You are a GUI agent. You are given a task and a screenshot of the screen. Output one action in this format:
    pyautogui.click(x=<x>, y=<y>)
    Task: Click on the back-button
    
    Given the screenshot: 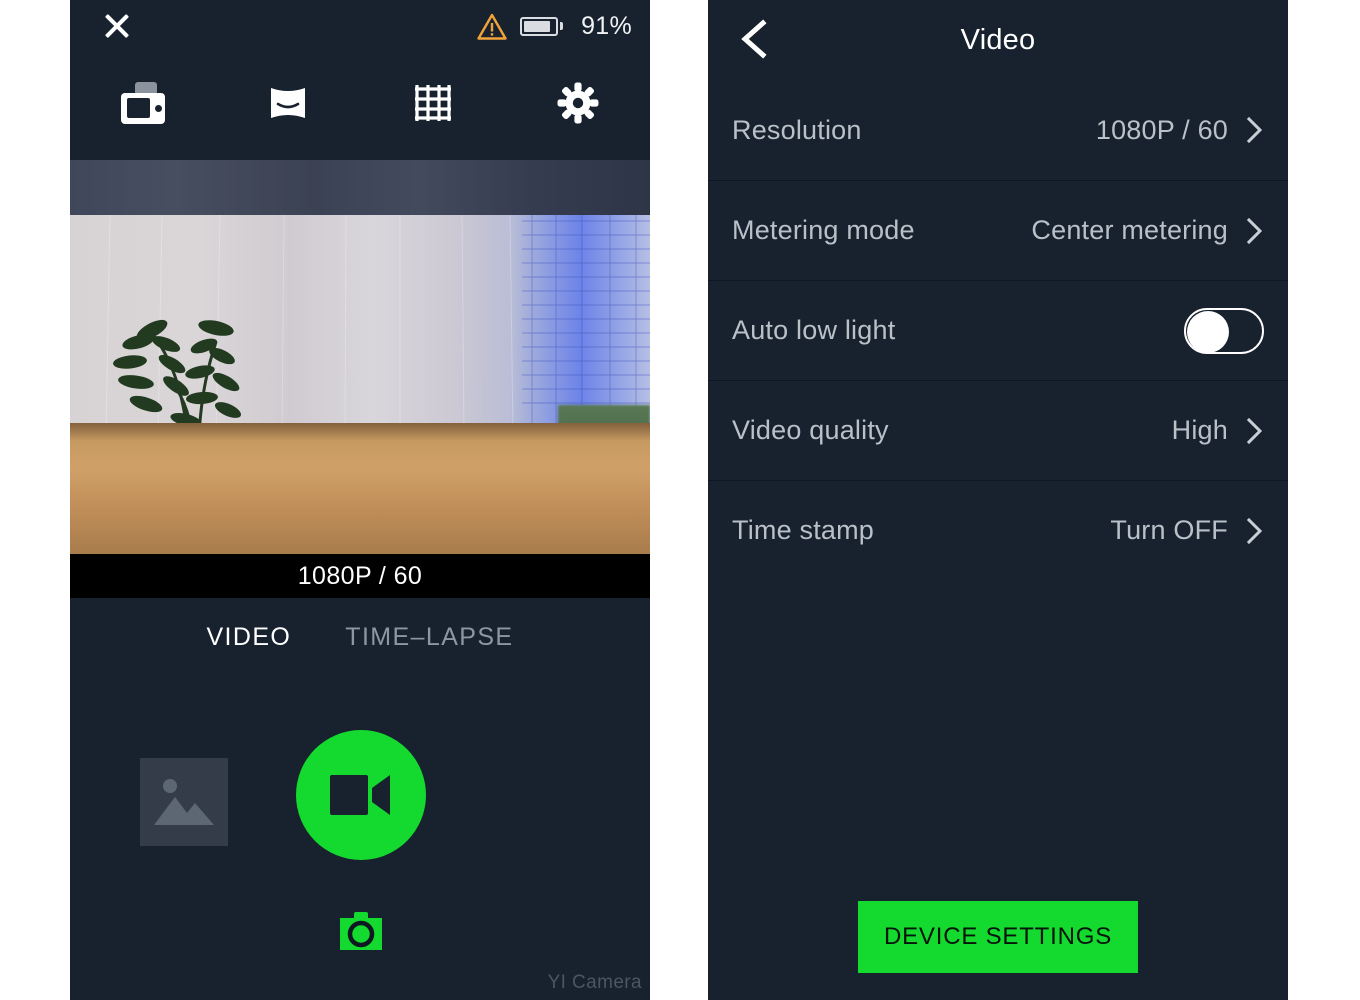 What is the action you would take?
    pyautogui.click(x=755, y=39)
    